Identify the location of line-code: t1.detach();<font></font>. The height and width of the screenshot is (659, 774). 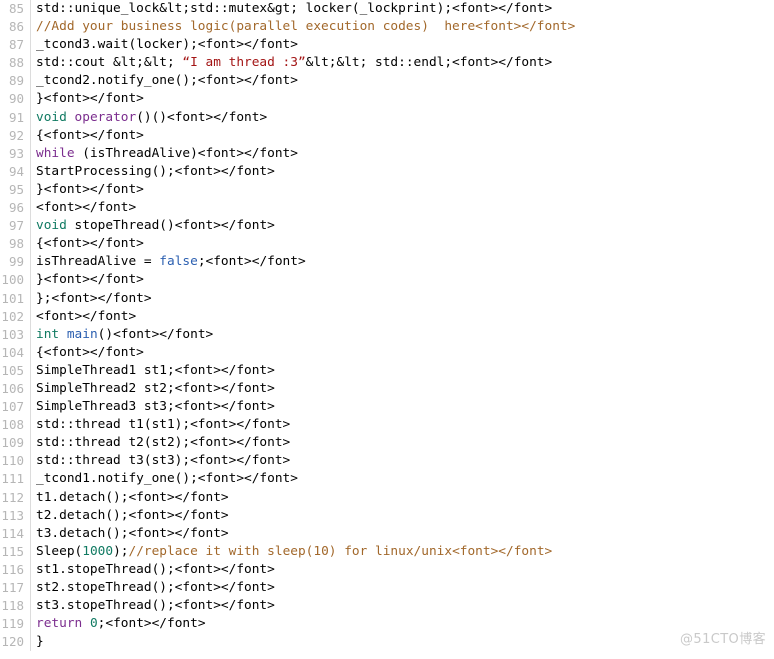
(402, 498).